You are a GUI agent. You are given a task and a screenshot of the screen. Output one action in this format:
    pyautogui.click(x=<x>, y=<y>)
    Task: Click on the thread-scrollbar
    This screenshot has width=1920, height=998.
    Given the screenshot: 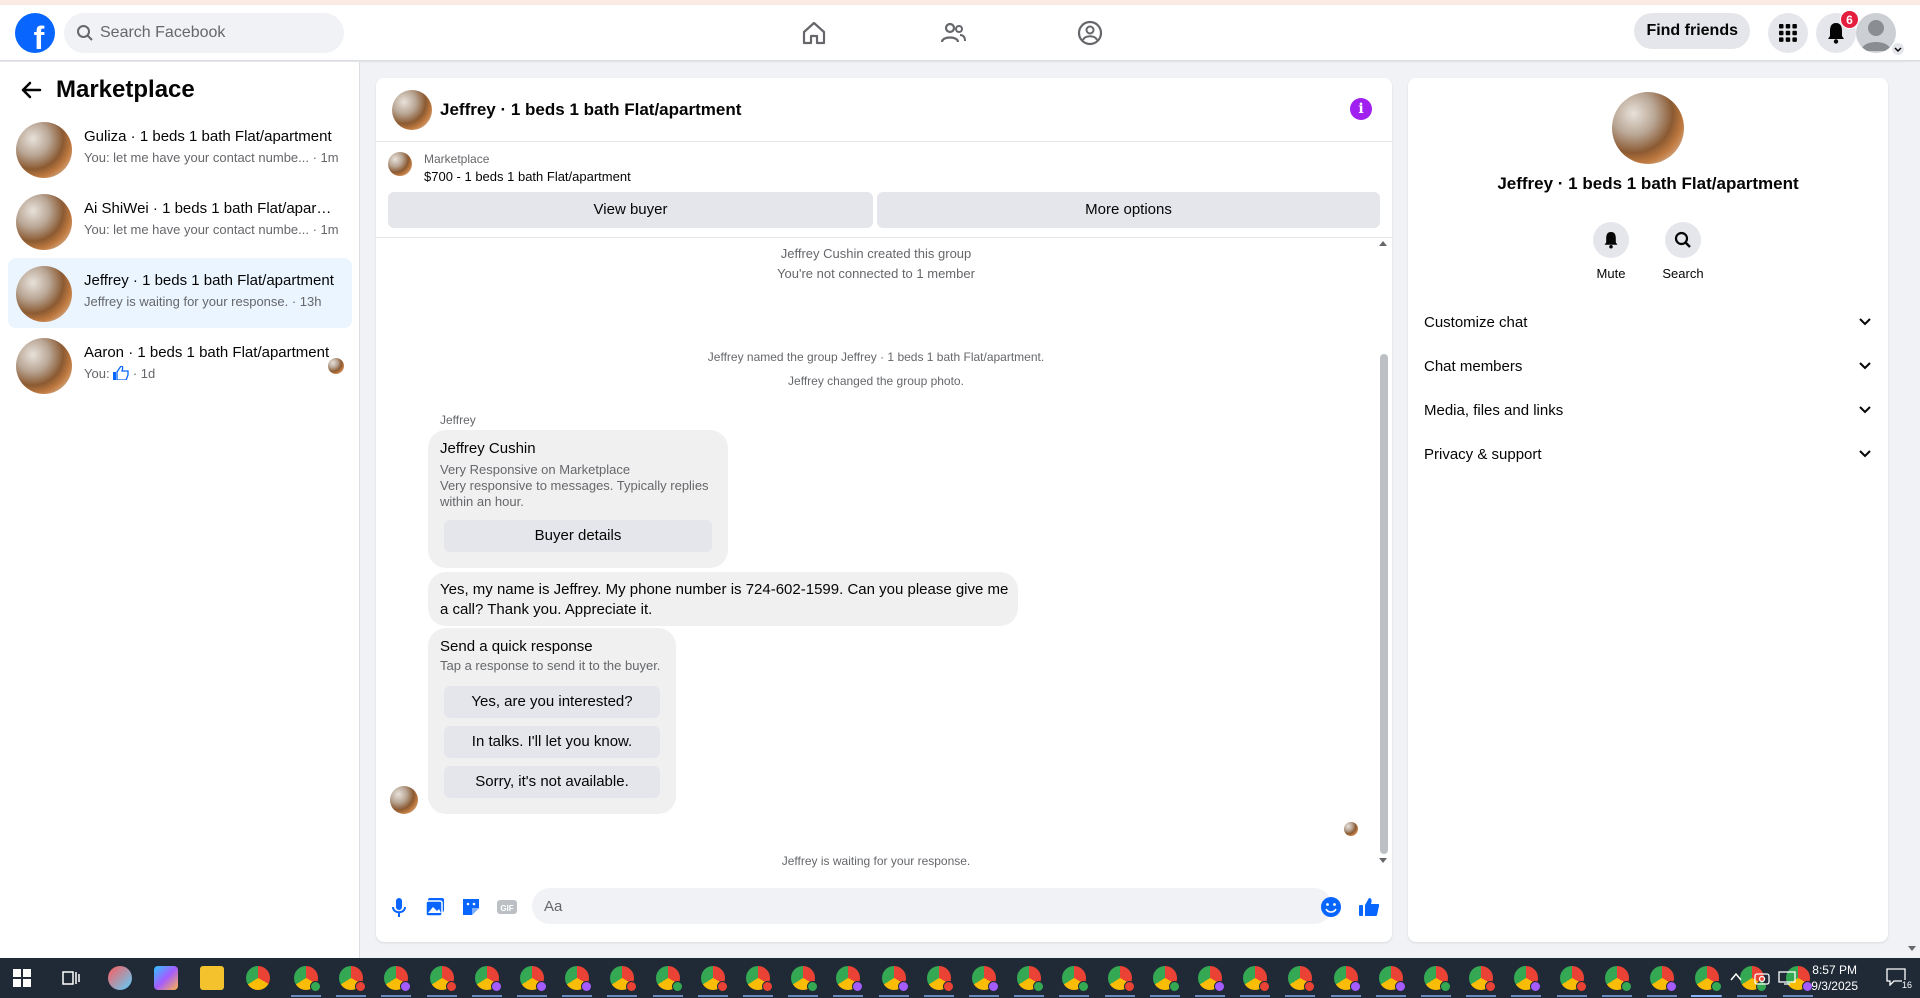 What is the action you would take?
    pyautogui.click(x=1383, y=552)
    